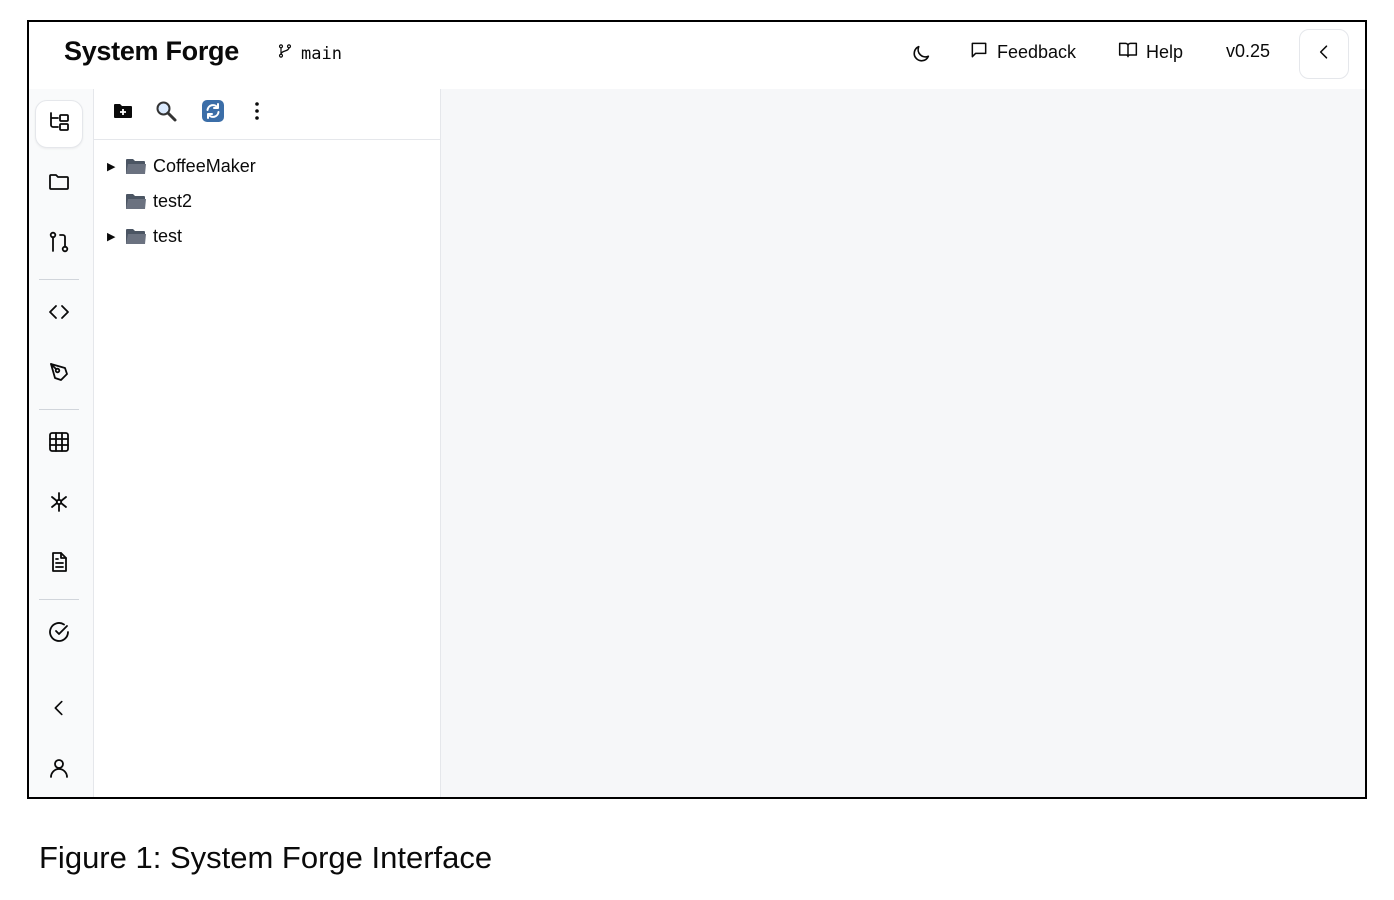  Describe the element at coordinates (1037, 52) in the screenshot. I see `feedback-label: Feedback` at that location.